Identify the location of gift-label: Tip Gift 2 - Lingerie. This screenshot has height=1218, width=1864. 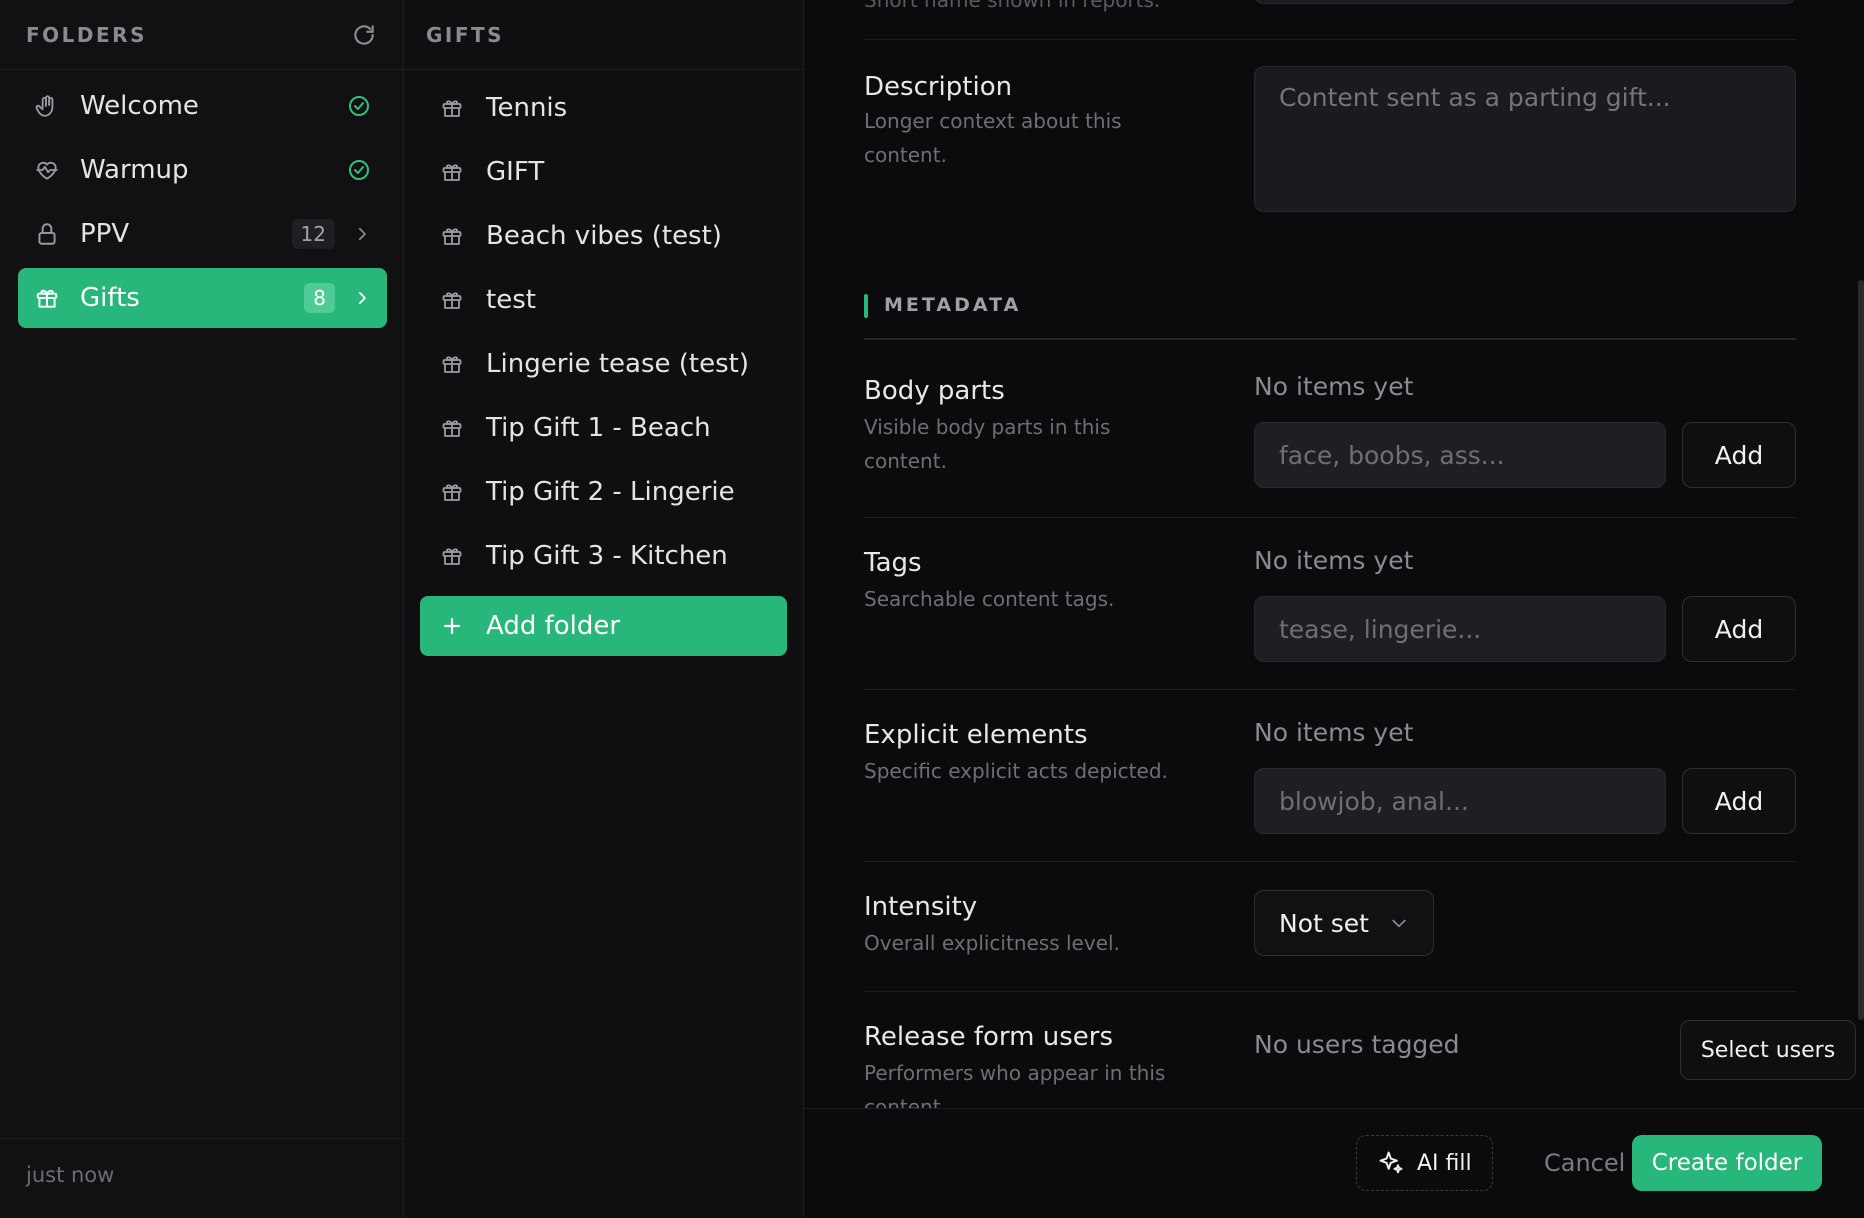
(610, 492).